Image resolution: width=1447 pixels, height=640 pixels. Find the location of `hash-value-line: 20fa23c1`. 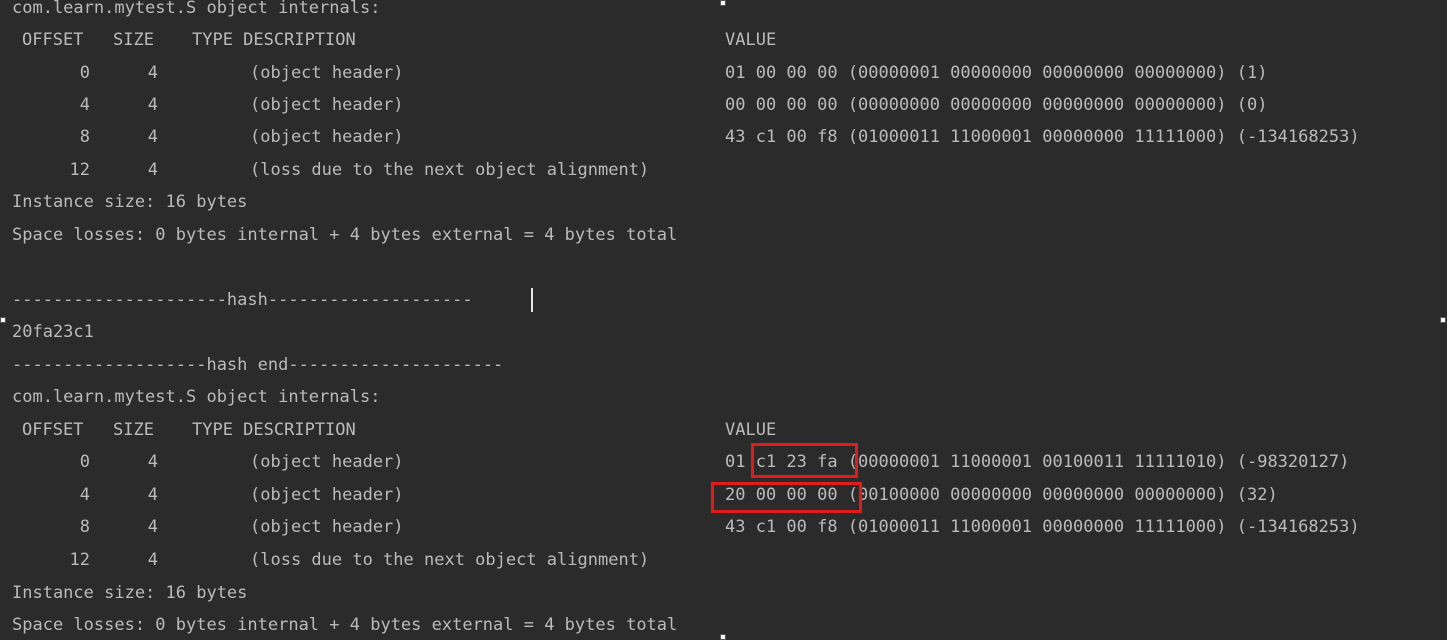

hash-value-line: 20fa23c1 is located at coordinates (53, 332).